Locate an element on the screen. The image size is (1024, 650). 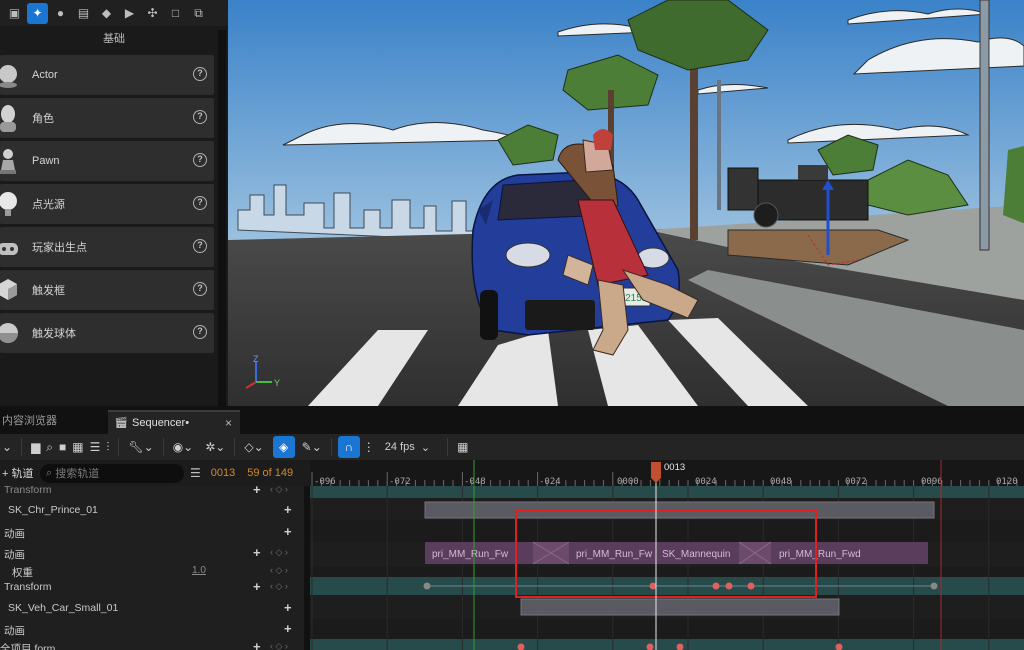
wrench-icon: 🔧︎⌄ is located at coordinates (140, 447).